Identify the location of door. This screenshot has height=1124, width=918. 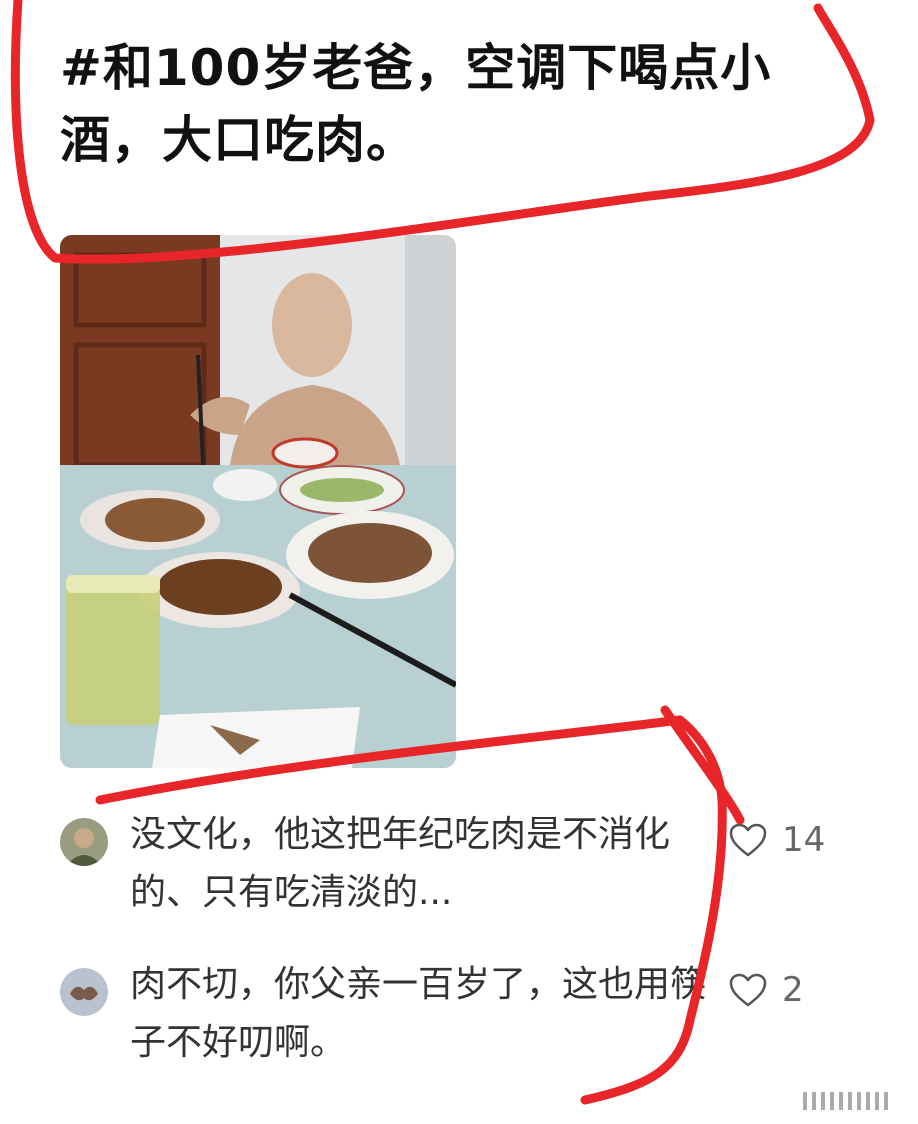
(140, 355).